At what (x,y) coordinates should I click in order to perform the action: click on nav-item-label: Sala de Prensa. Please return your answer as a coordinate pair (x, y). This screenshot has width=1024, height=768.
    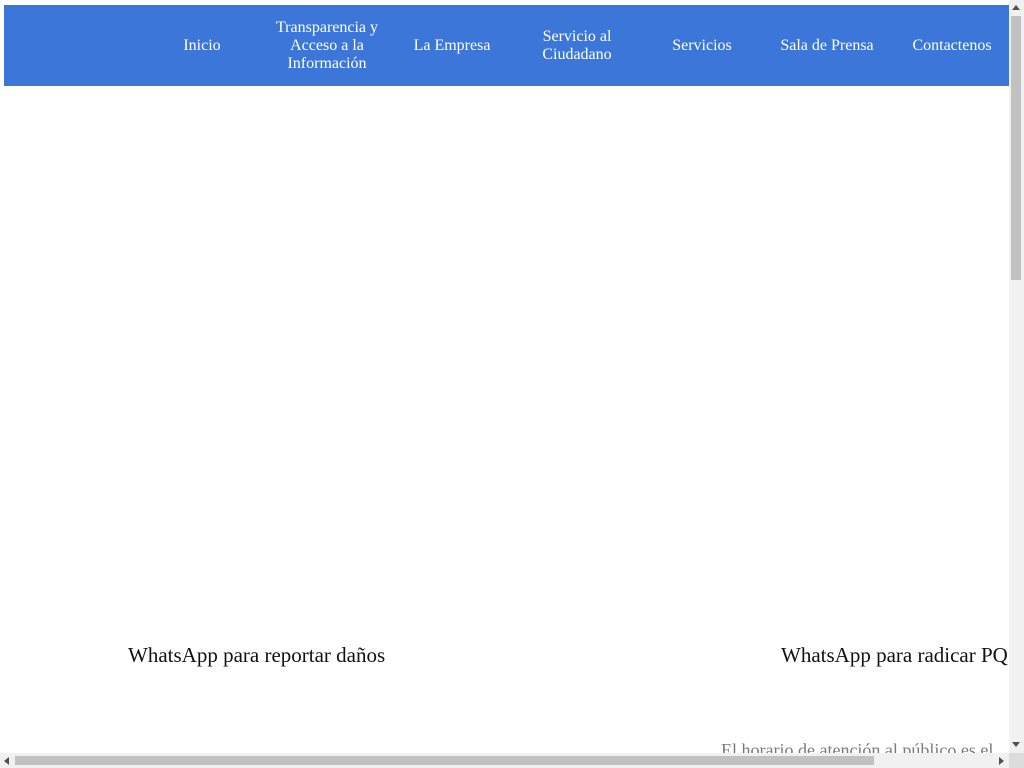
    Looking at the image, I should click on (827, 45).